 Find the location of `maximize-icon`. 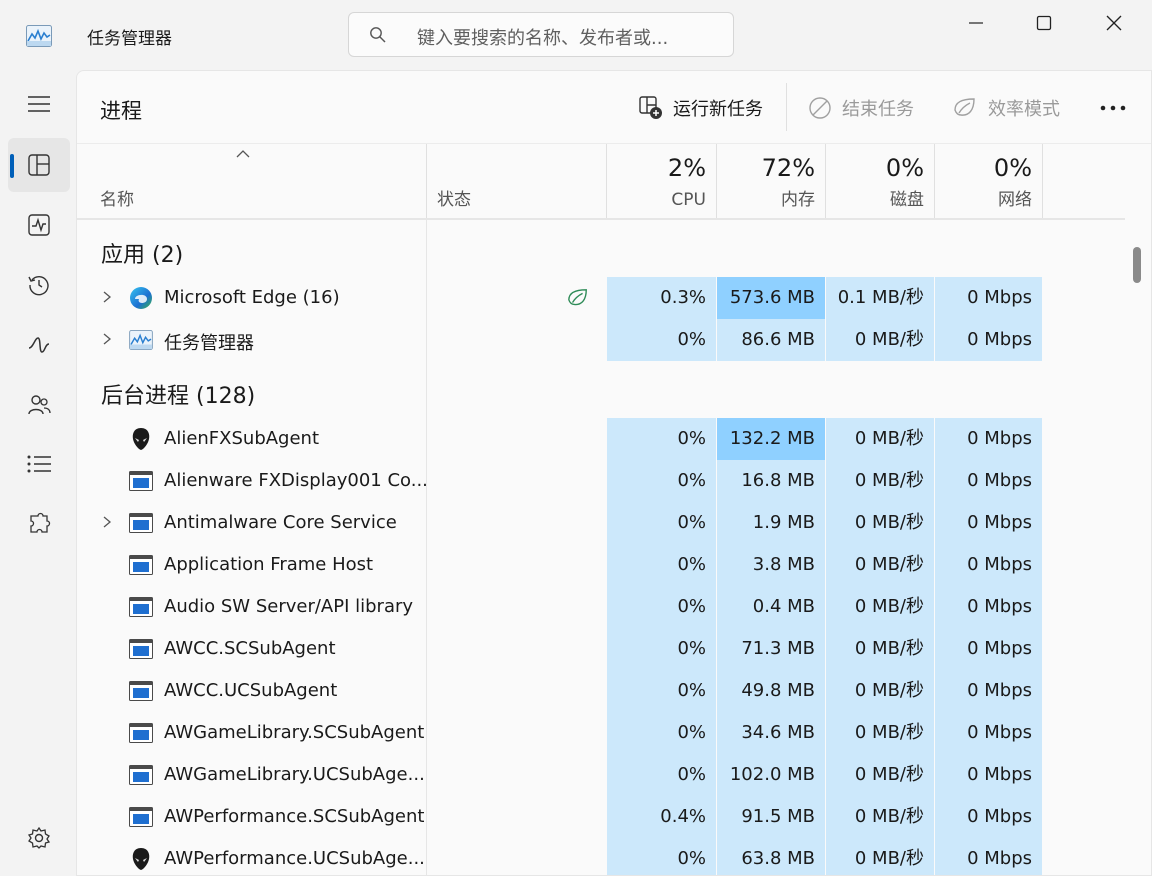

maximize-icon is located at coordinates (1044, 23).